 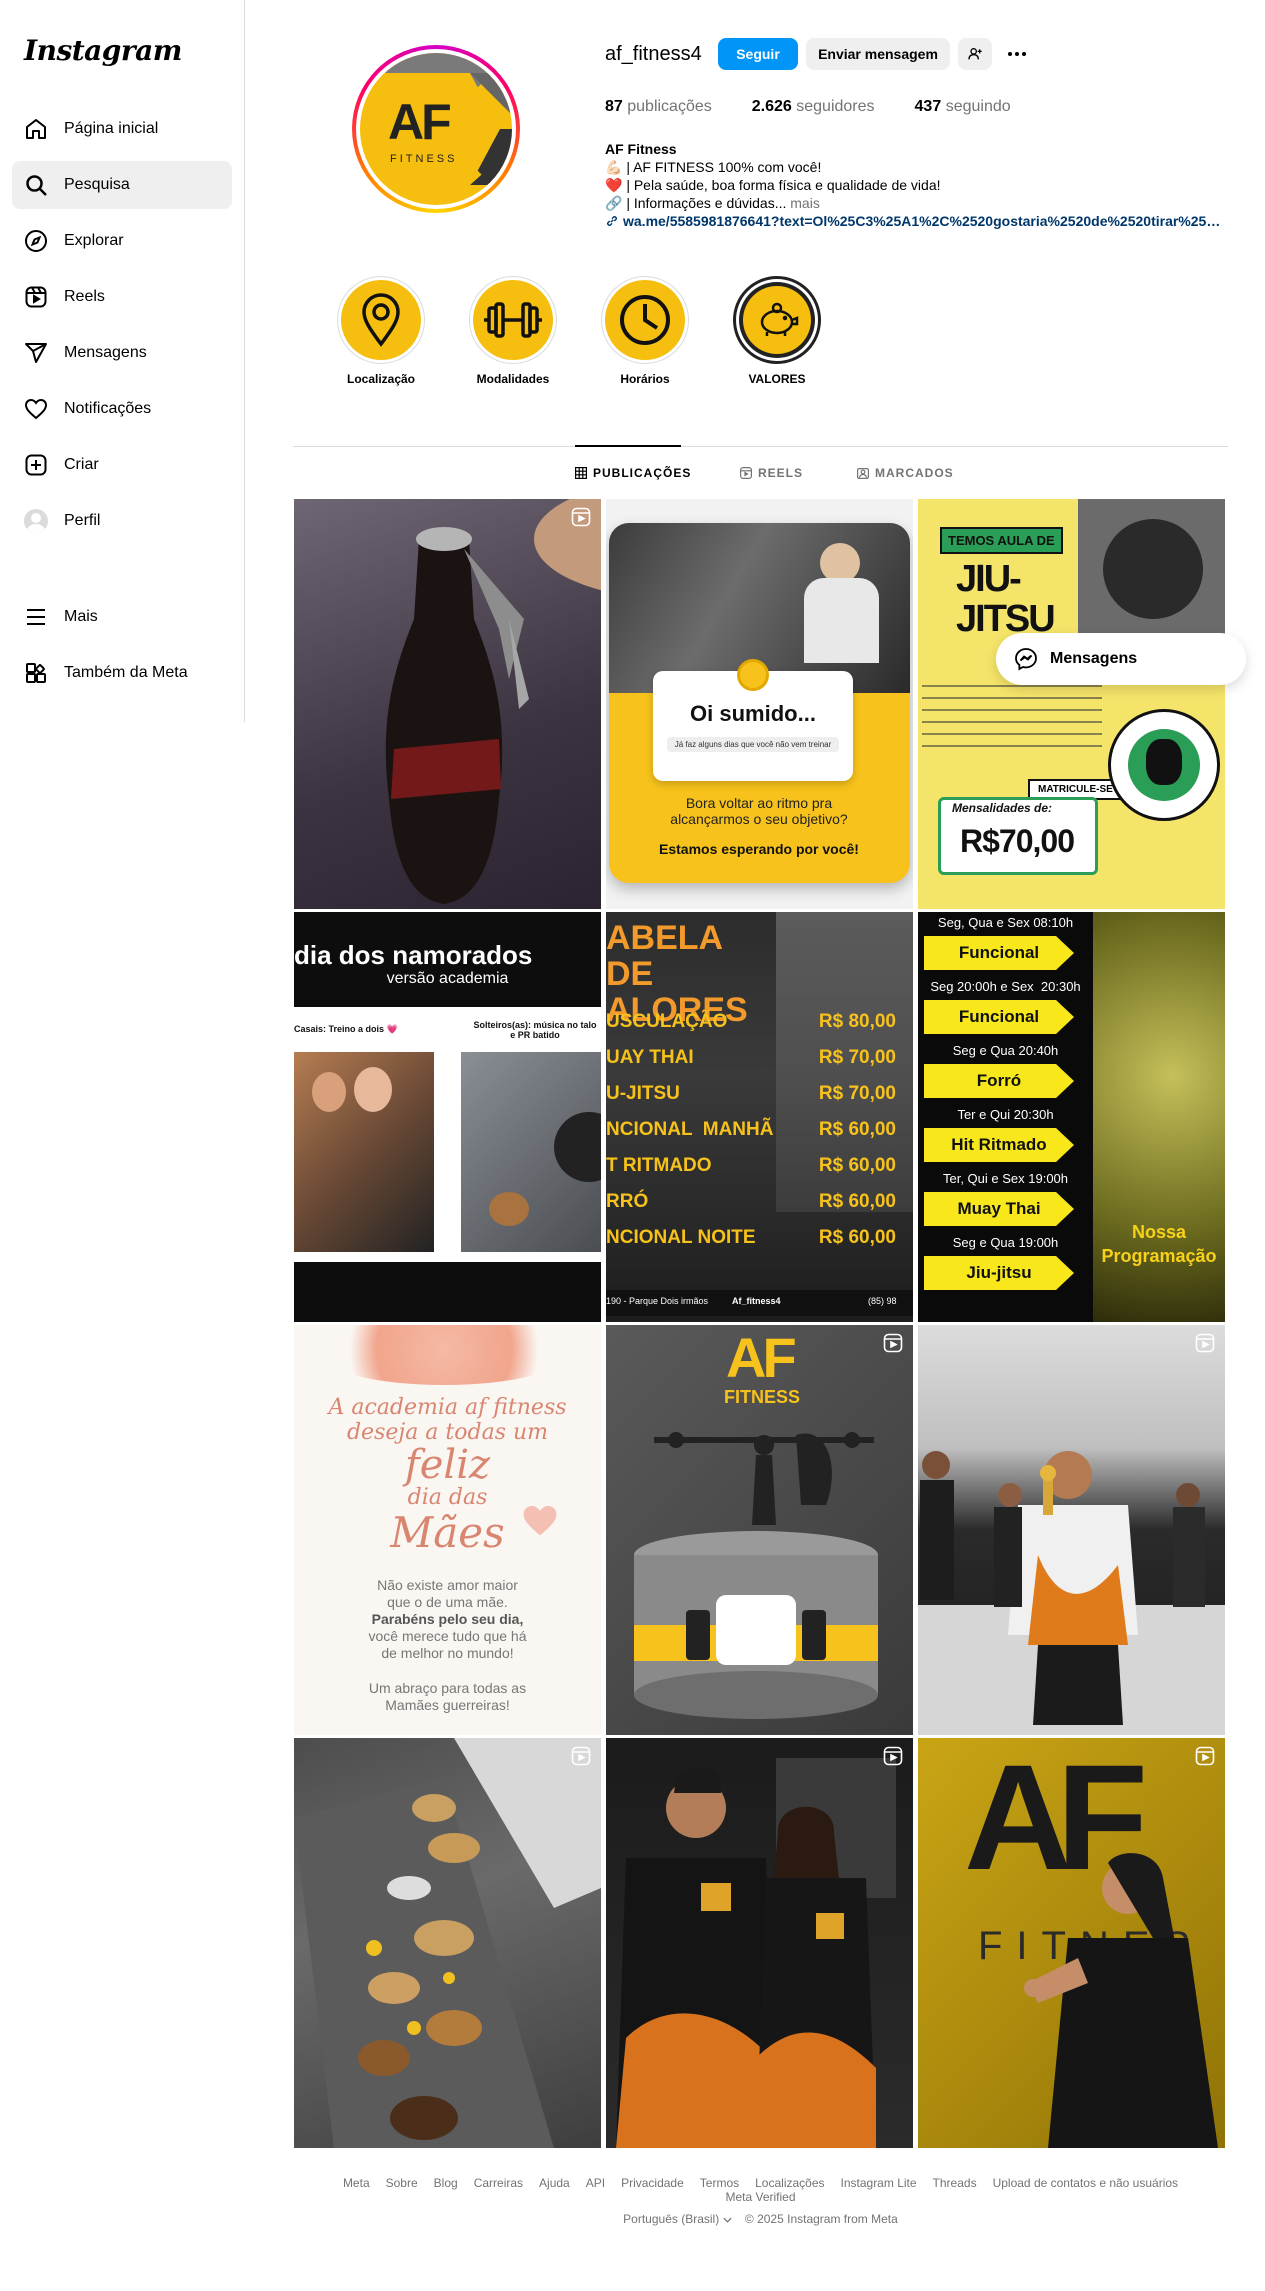 What do you see at coordinates (751, 1166) in the screenshot?
I see `price-row: T RITMADO R$ 60,00` at bounding box center [751, 1166].